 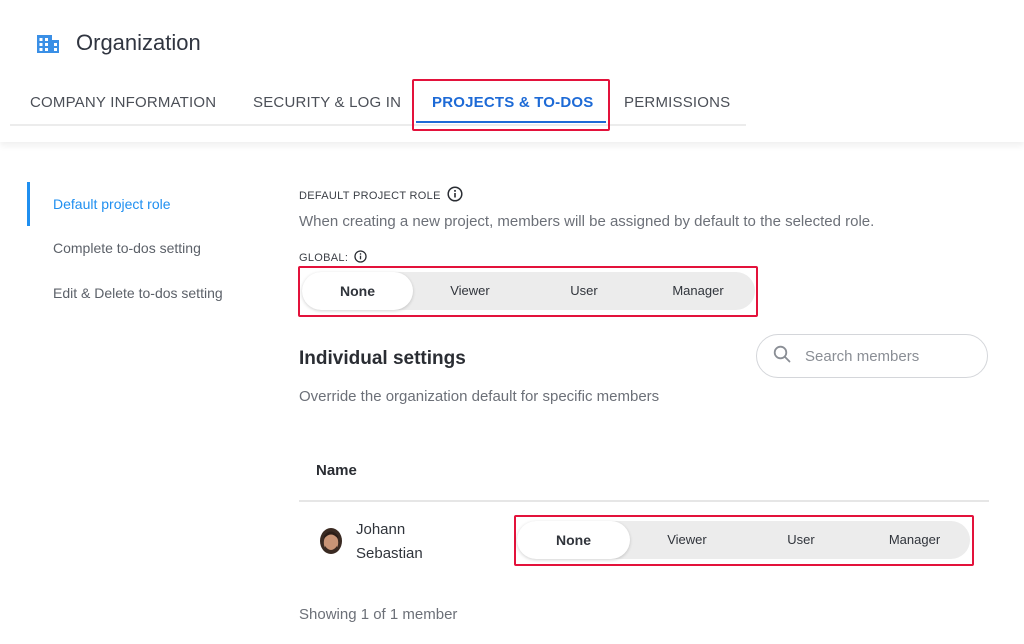 I want to click on title-row: Organization, so click(x=118, y=43).